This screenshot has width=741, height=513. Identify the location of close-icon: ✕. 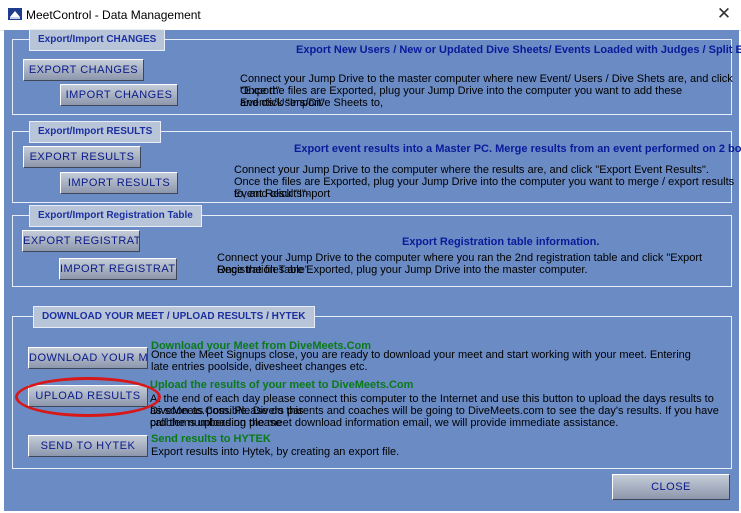
(724, 14).